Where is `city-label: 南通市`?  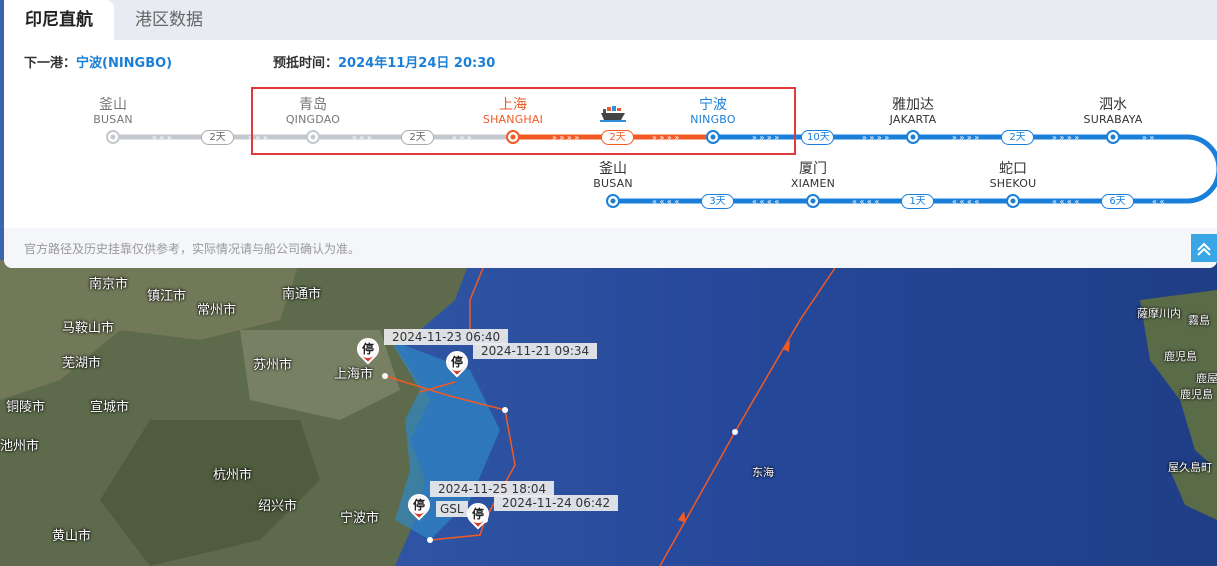 city-label: 南通市 is located at coordinates (302, 294).